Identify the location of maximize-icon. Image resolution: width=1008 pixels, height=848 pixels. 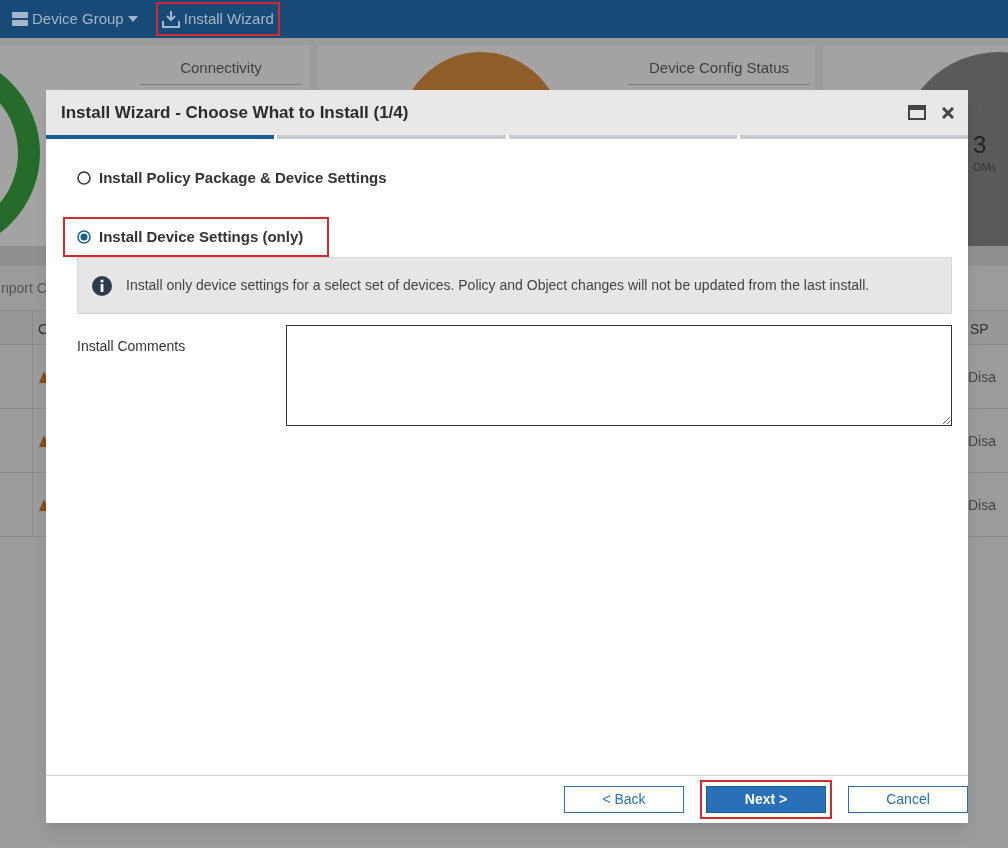
(917, 112).